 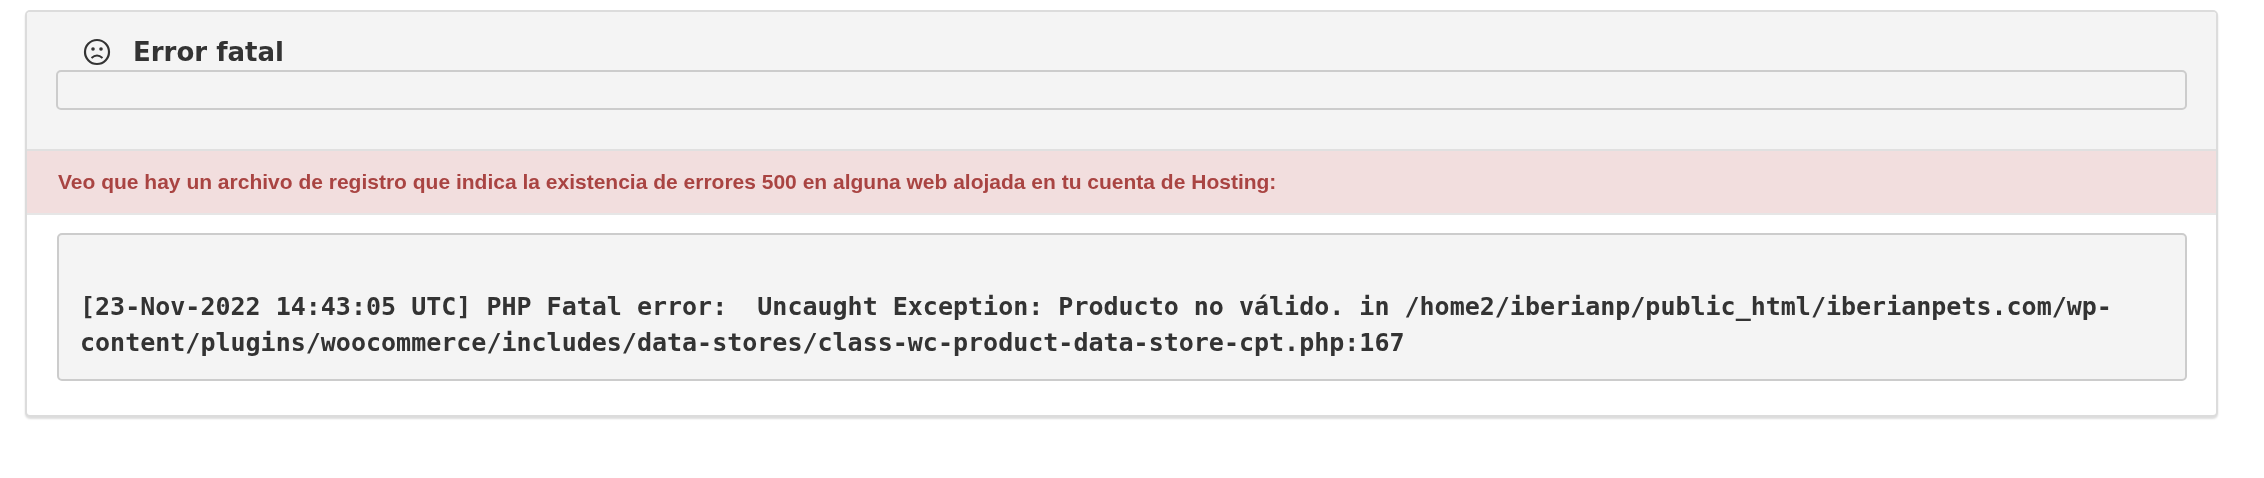 I want to click on panel-title: Error fatal, so click(x=208, y=52).